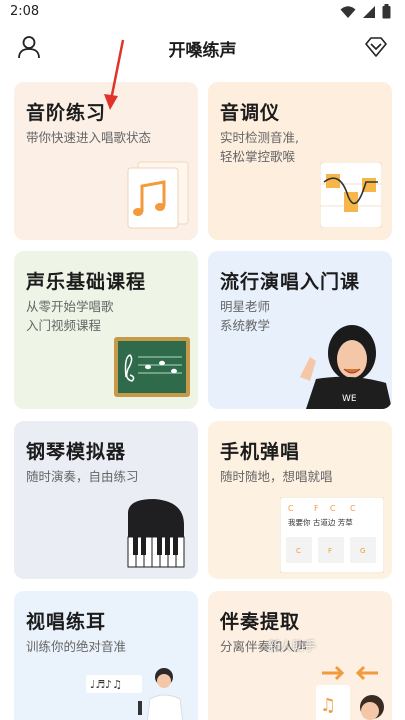  What do you see at coordinates (152, 367) in the screenshot?
I see `blackboard-icon` at bounding box center [152, 367].